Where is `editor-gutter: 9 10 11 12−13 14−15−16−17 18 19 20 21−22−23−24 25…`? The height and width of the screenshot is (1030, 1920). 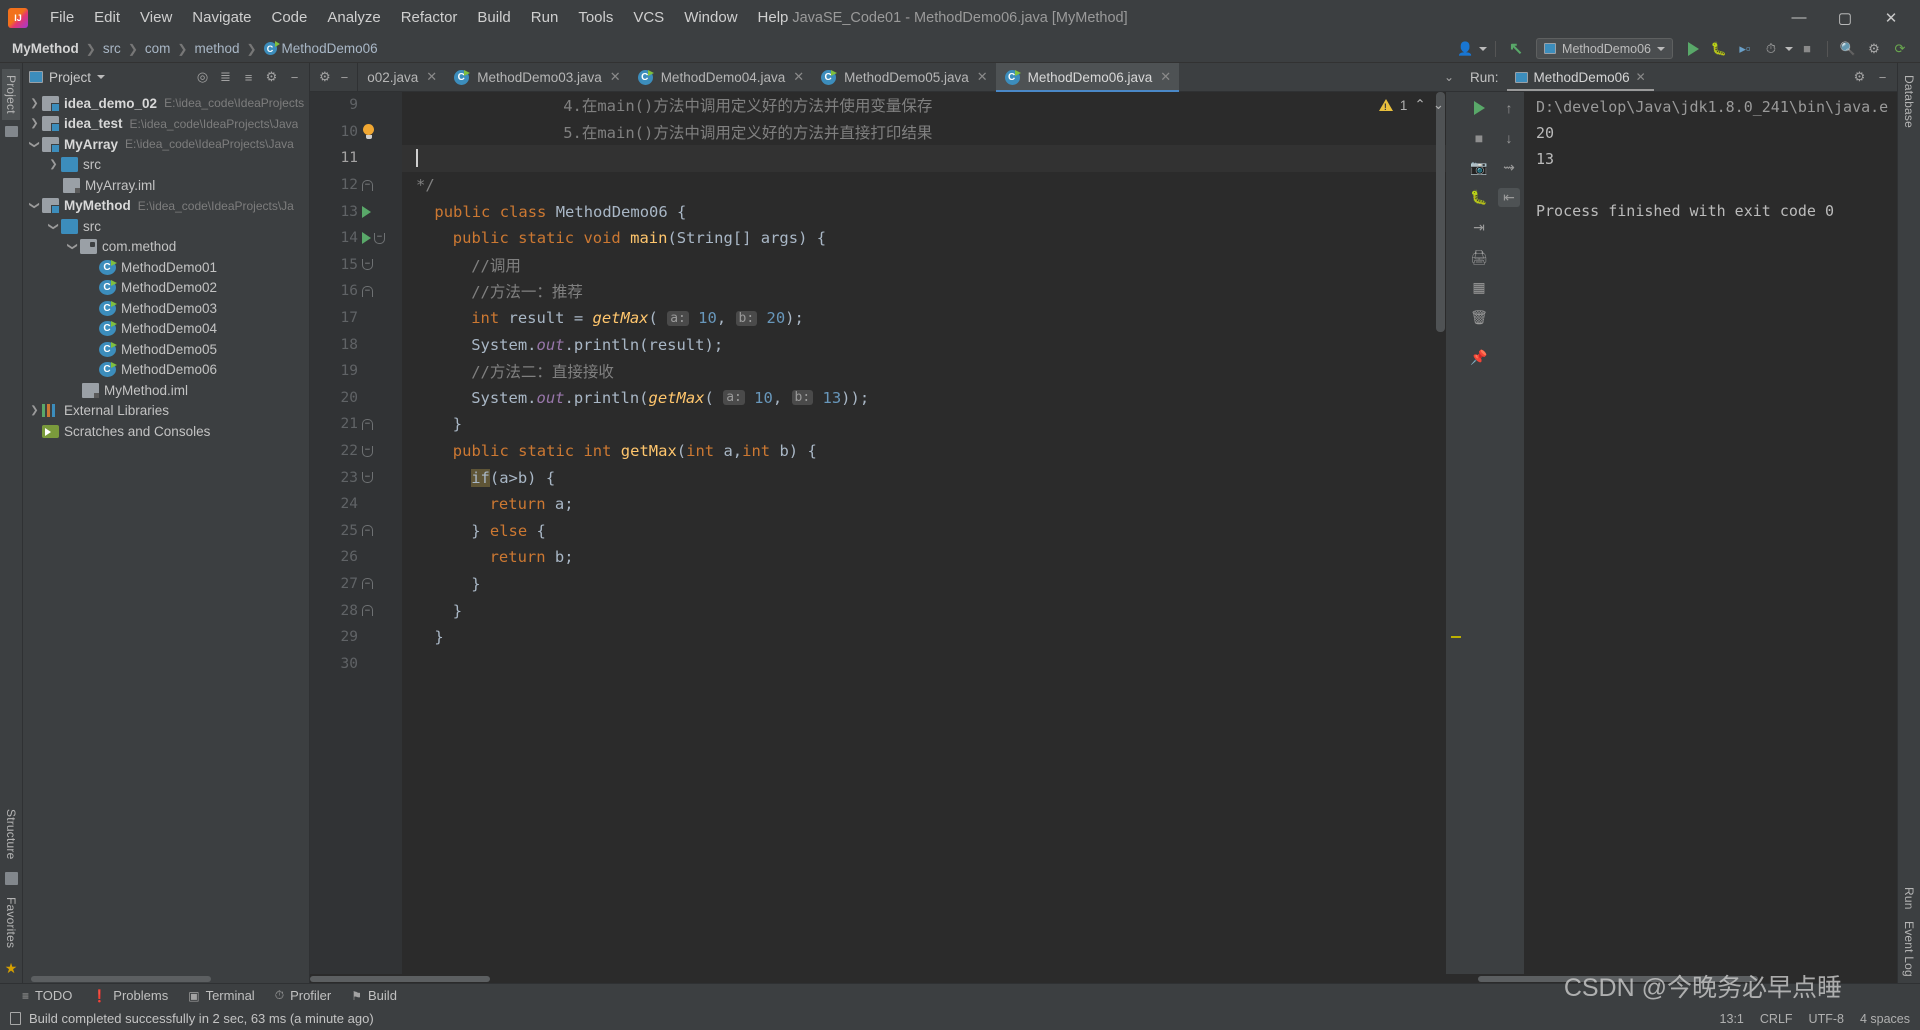 editor-gutter: 9 10 11 12−13 14−15−16−17 18 19 20 21−22−23−24 25… is located at coordinates (356, 533).